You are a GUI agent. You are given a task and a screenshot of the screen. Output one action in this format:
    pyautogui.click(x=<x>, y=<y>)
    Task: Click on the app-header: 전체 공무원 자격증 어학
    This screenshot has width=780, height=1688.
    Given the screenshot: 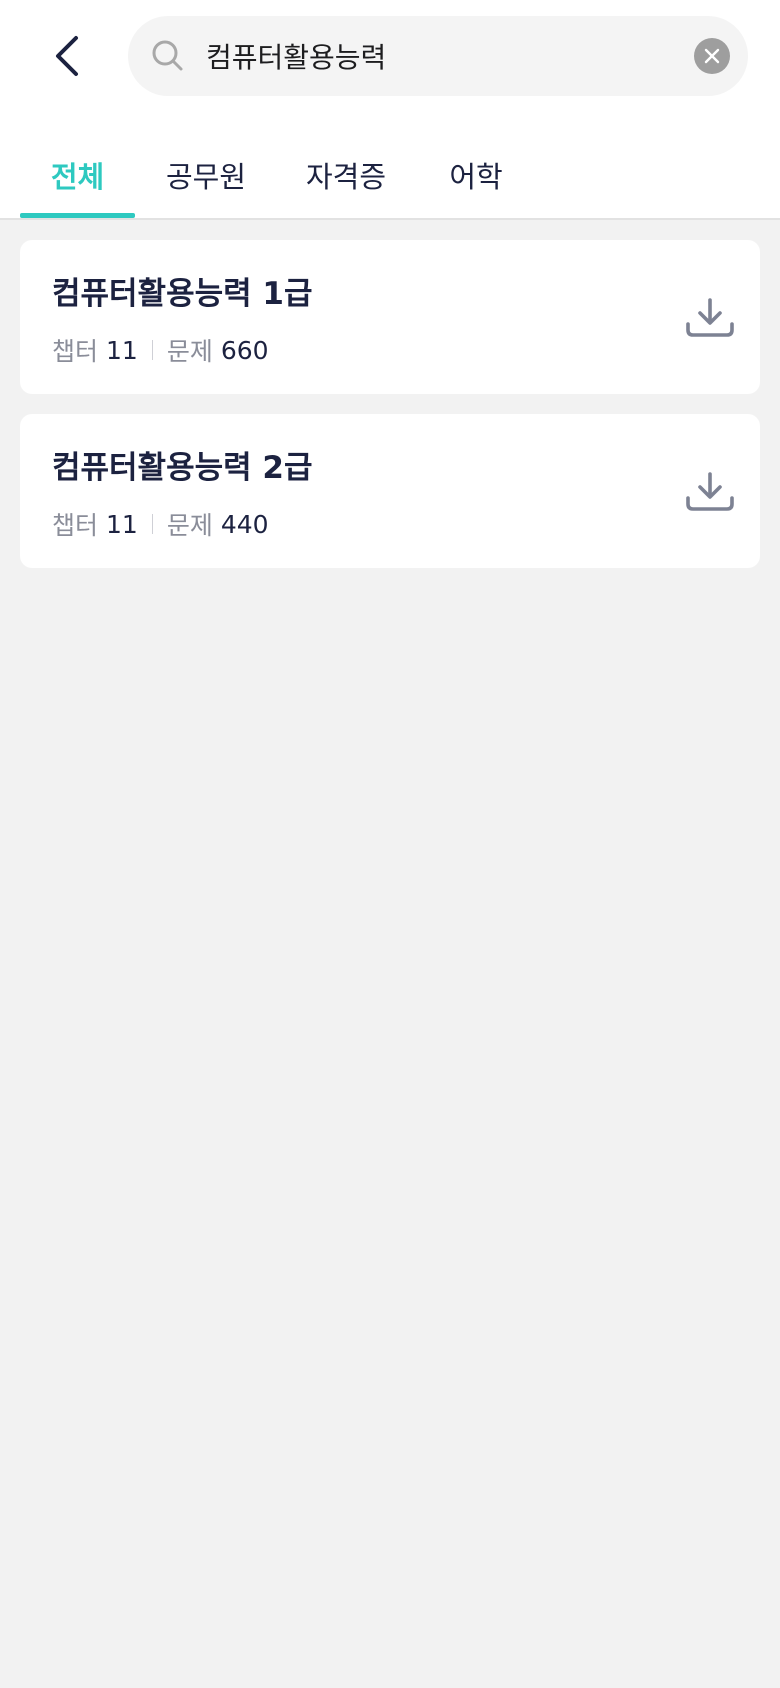 What is the action you would take?
    pyautogui.click(x=390, y=110)
    